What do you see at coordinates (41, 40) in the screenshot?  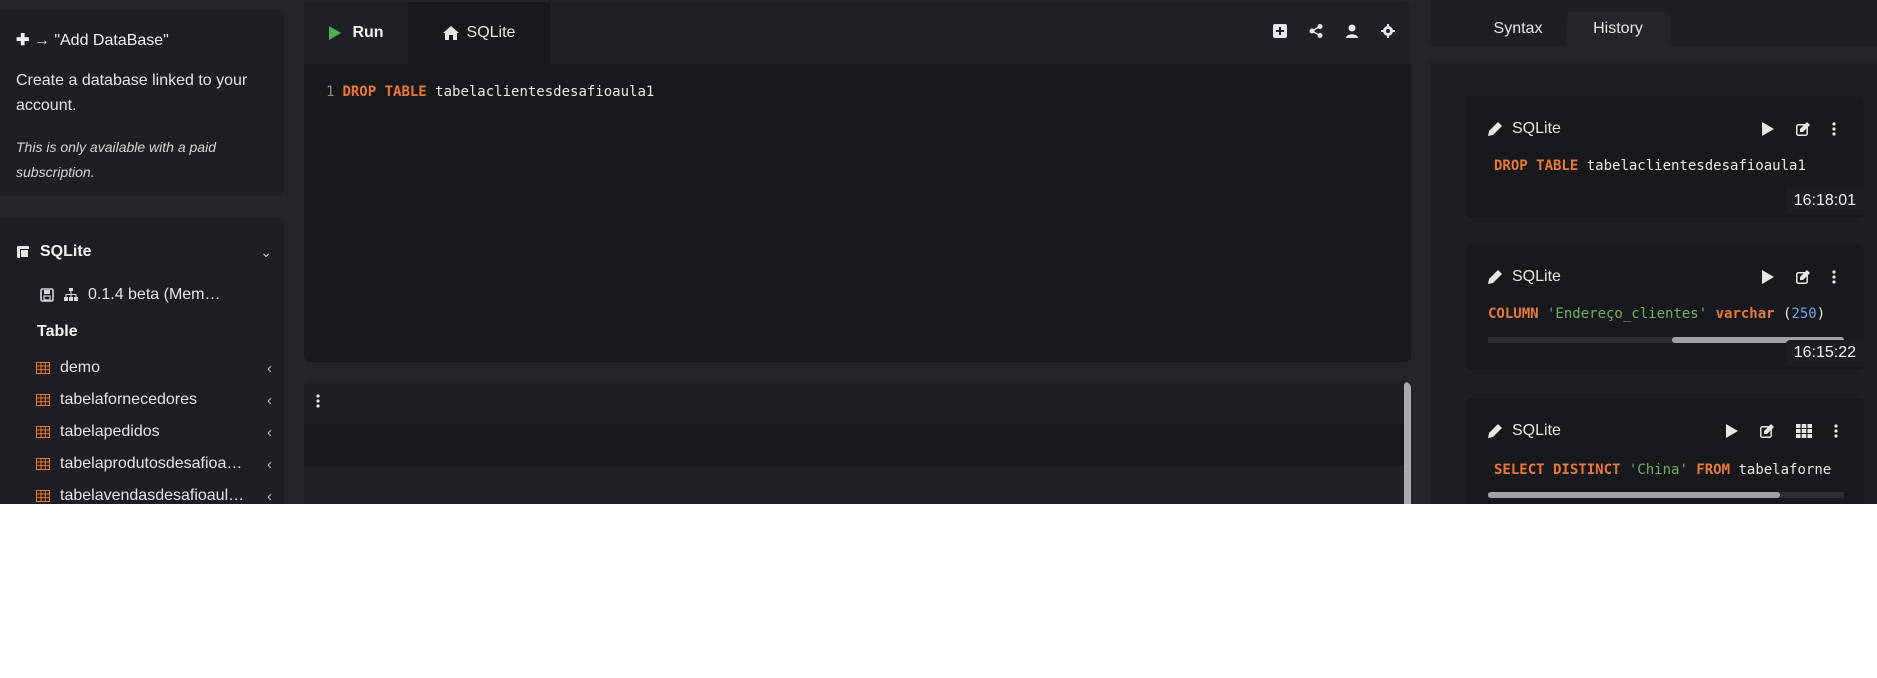 I see `arrow-right-icon: →` at bounding box center [41, 40].